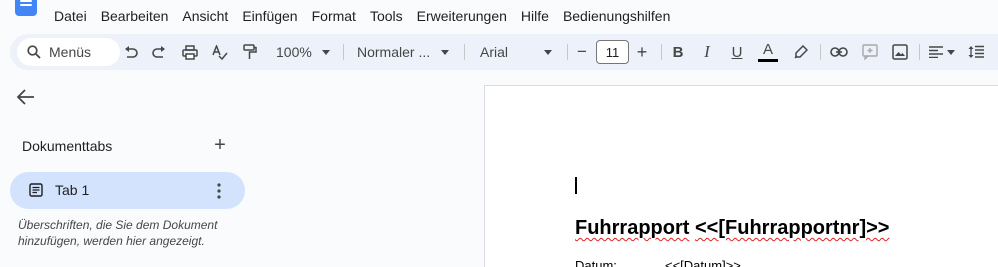  Describe the element at coordinates (582, 52) in the screenshot. I see `decrease-font-size-button: −` at that location.